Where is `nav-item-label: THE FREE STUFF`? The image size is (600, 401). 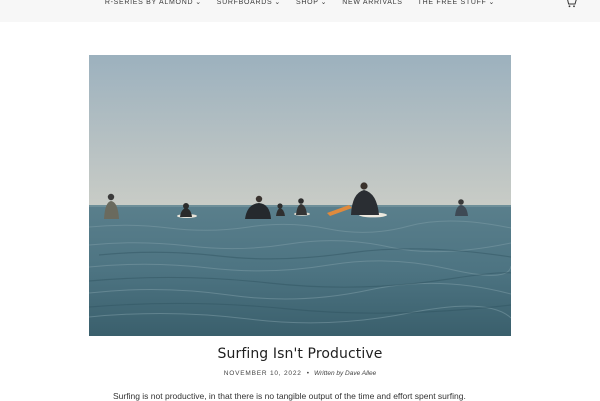 nav-item-label: THE FREE STUFF is located at coordinates (452, 3).